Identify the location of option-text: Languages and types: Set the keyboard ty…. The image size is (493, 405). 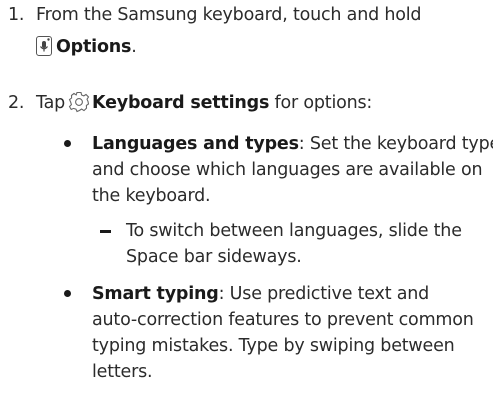
(292, 144).